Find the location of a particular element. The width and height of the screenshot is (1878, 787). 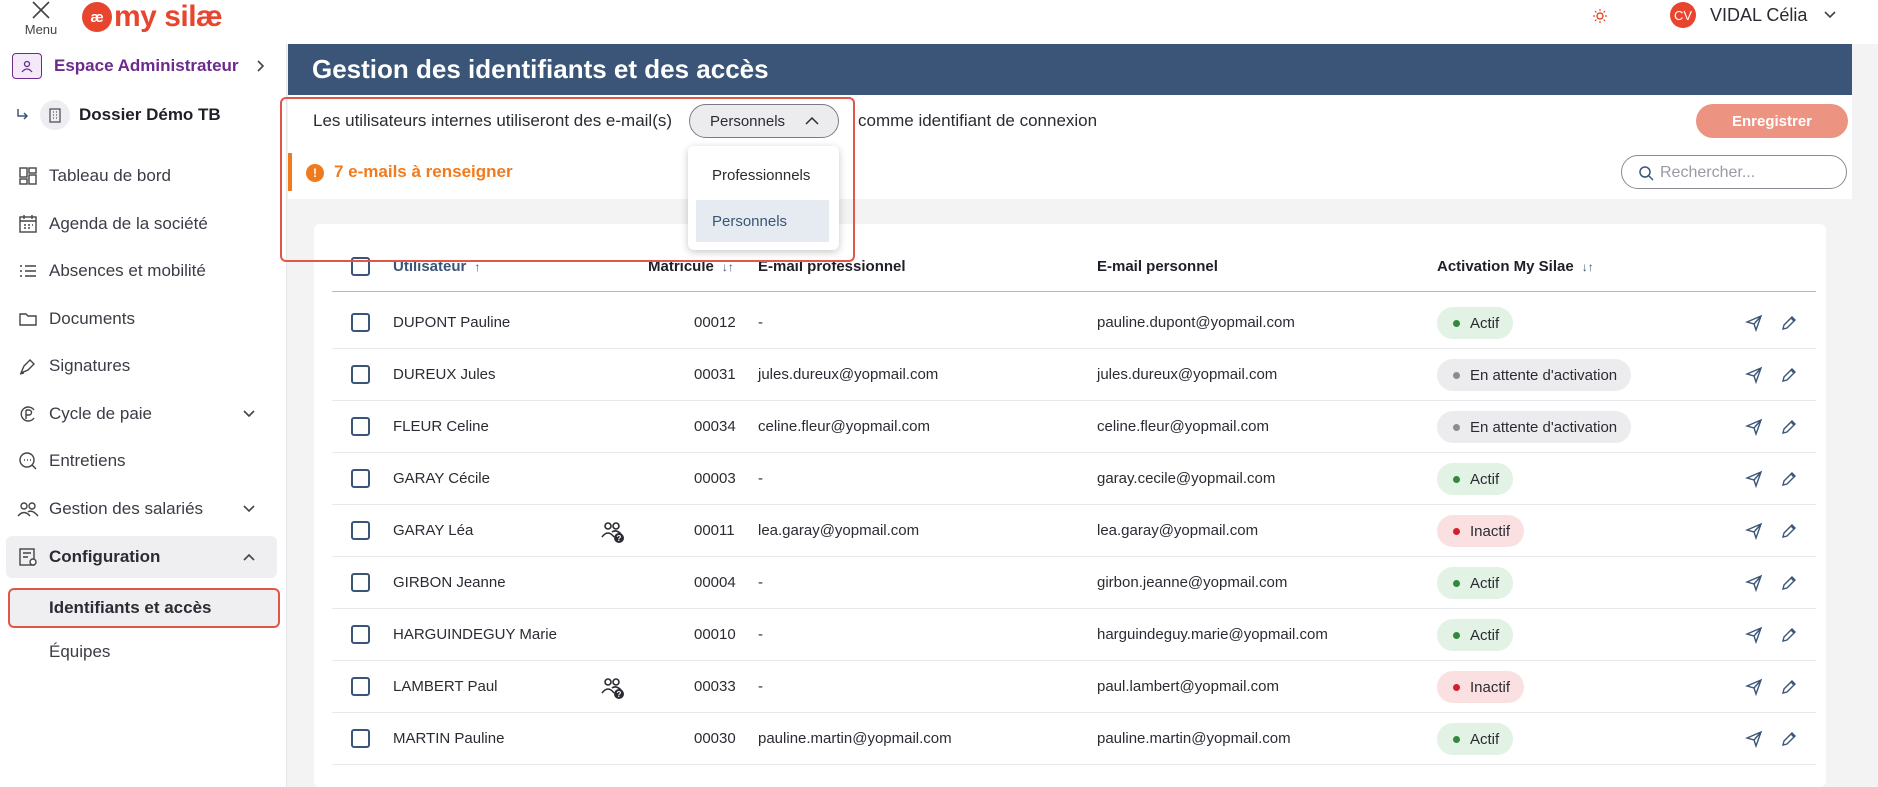

cell-matricule: 00004 is located at coordinates (715, 582).